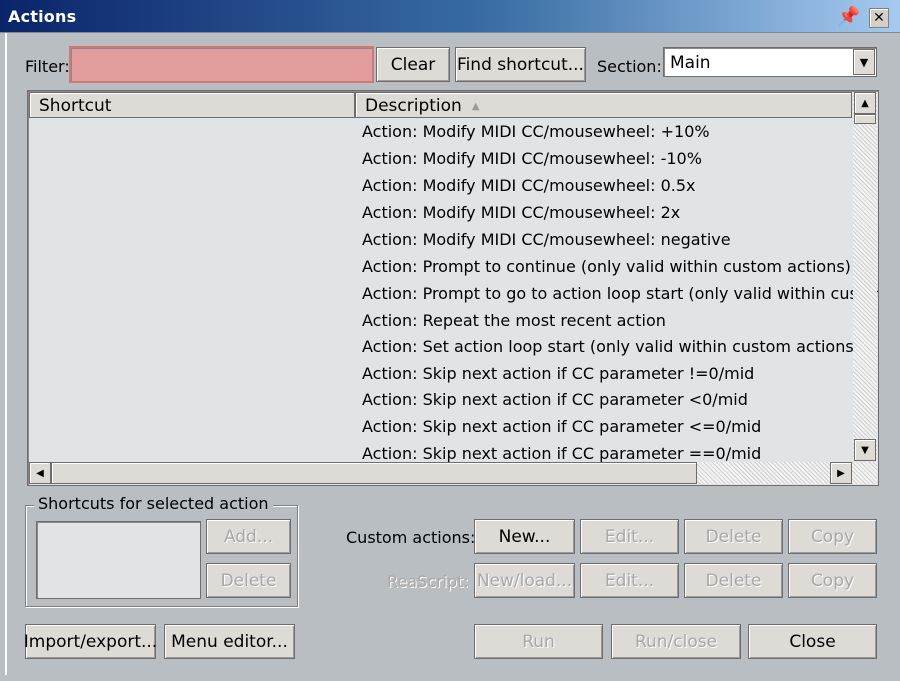 This screenshot has width=900, height=681. What do you see at coordinates (118, 560) in the screenshot?
I see `shortcuts-list` at bounding box center [118, 560].